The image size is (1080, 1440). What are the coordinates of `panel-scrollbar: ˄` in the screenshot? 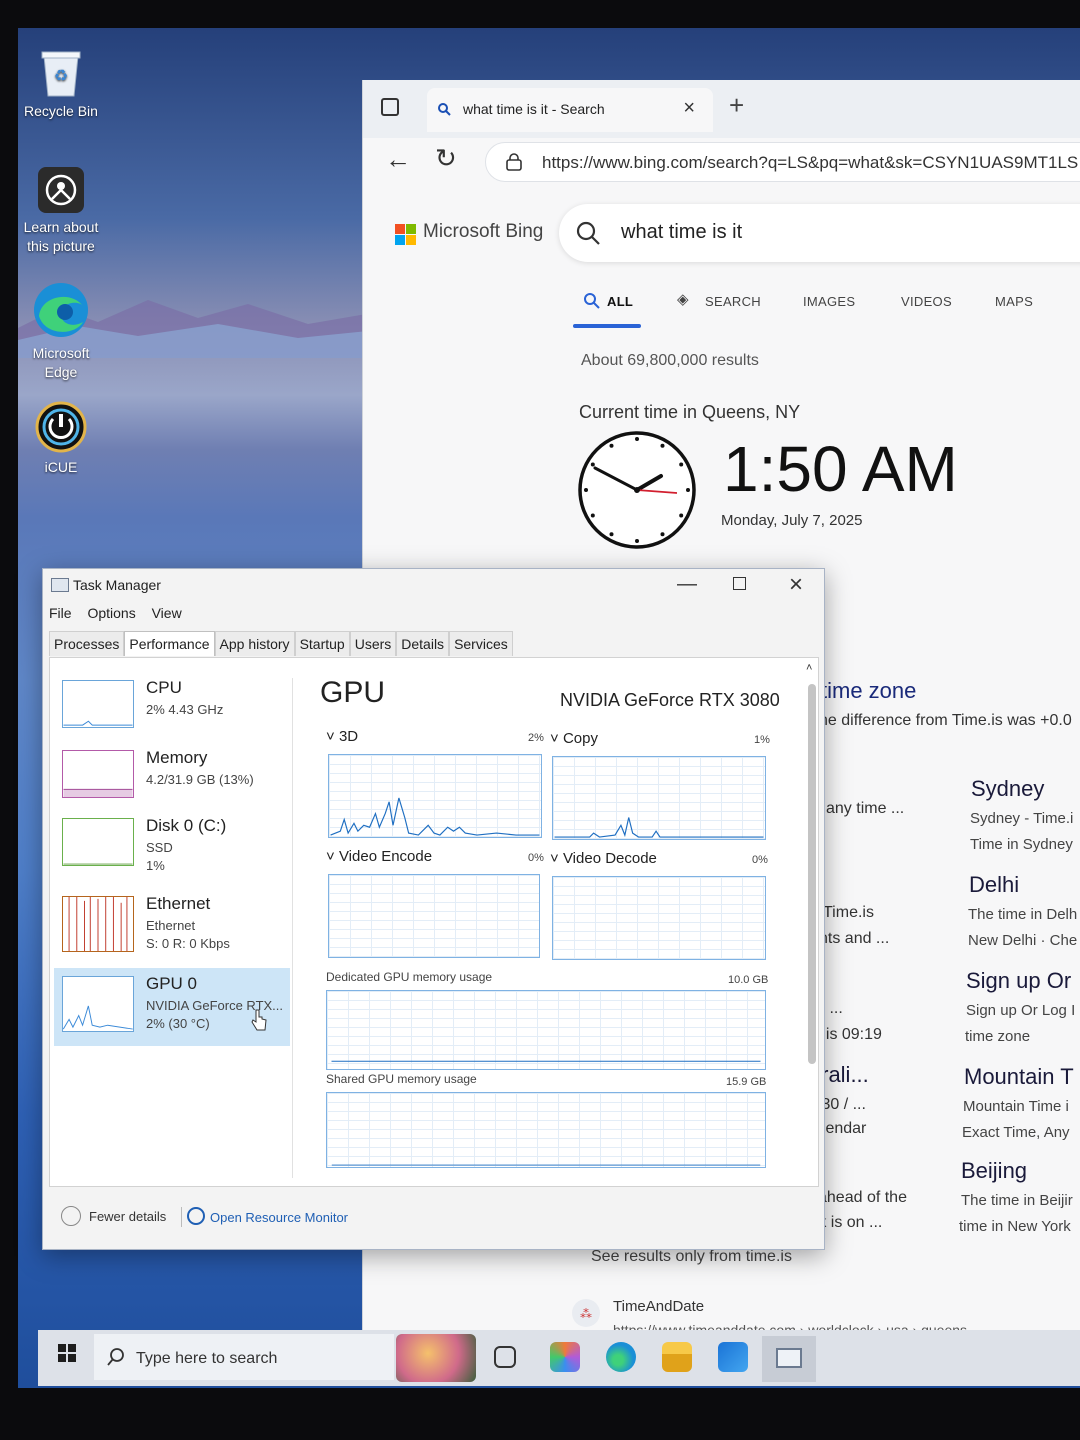 It's located at (812, 925).